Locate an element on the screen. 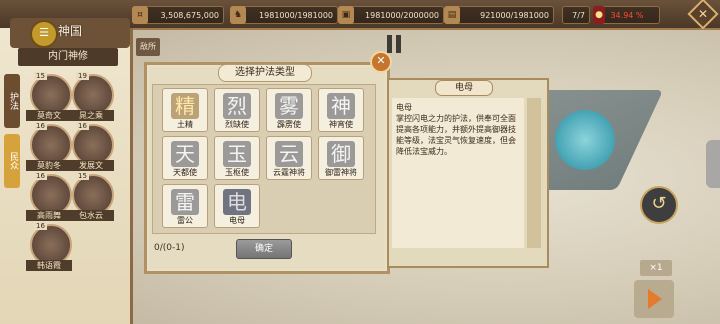 The height and width of the screenshot is (324, 720). play-button is located at coordinates (654, 299).